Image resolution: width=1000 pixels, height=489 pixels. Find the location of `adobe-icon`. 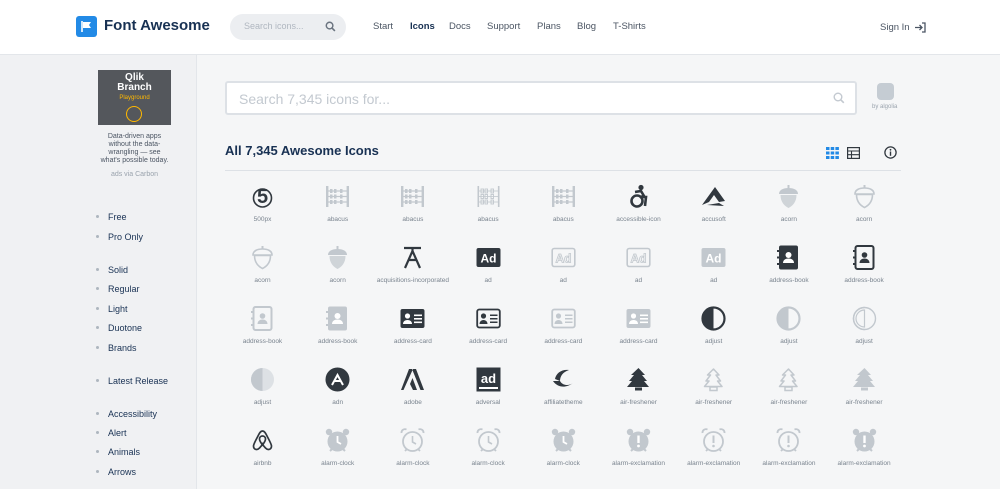

adobe-icon is located at coordinates (413, 379).